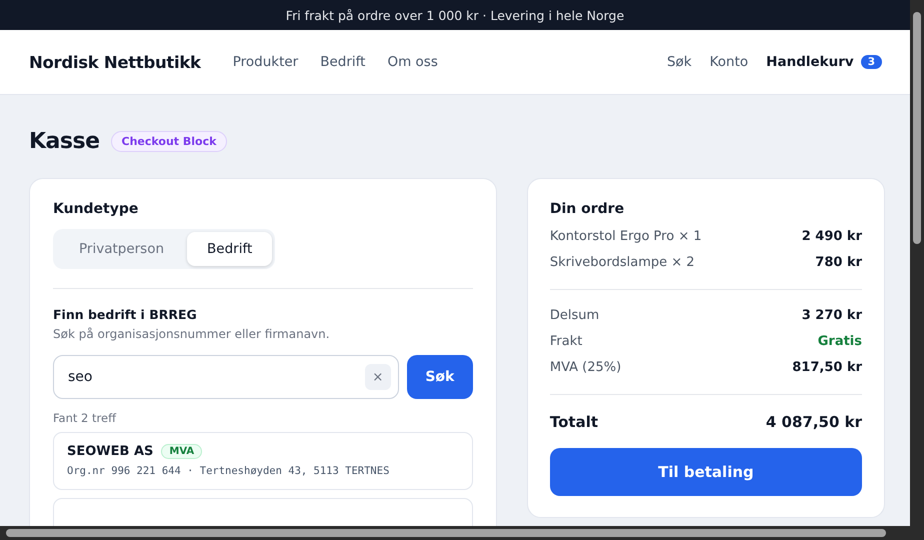  Describe the element at coordinates (377, 377) in the screenshot. I see `clear-button: ×` at that location.